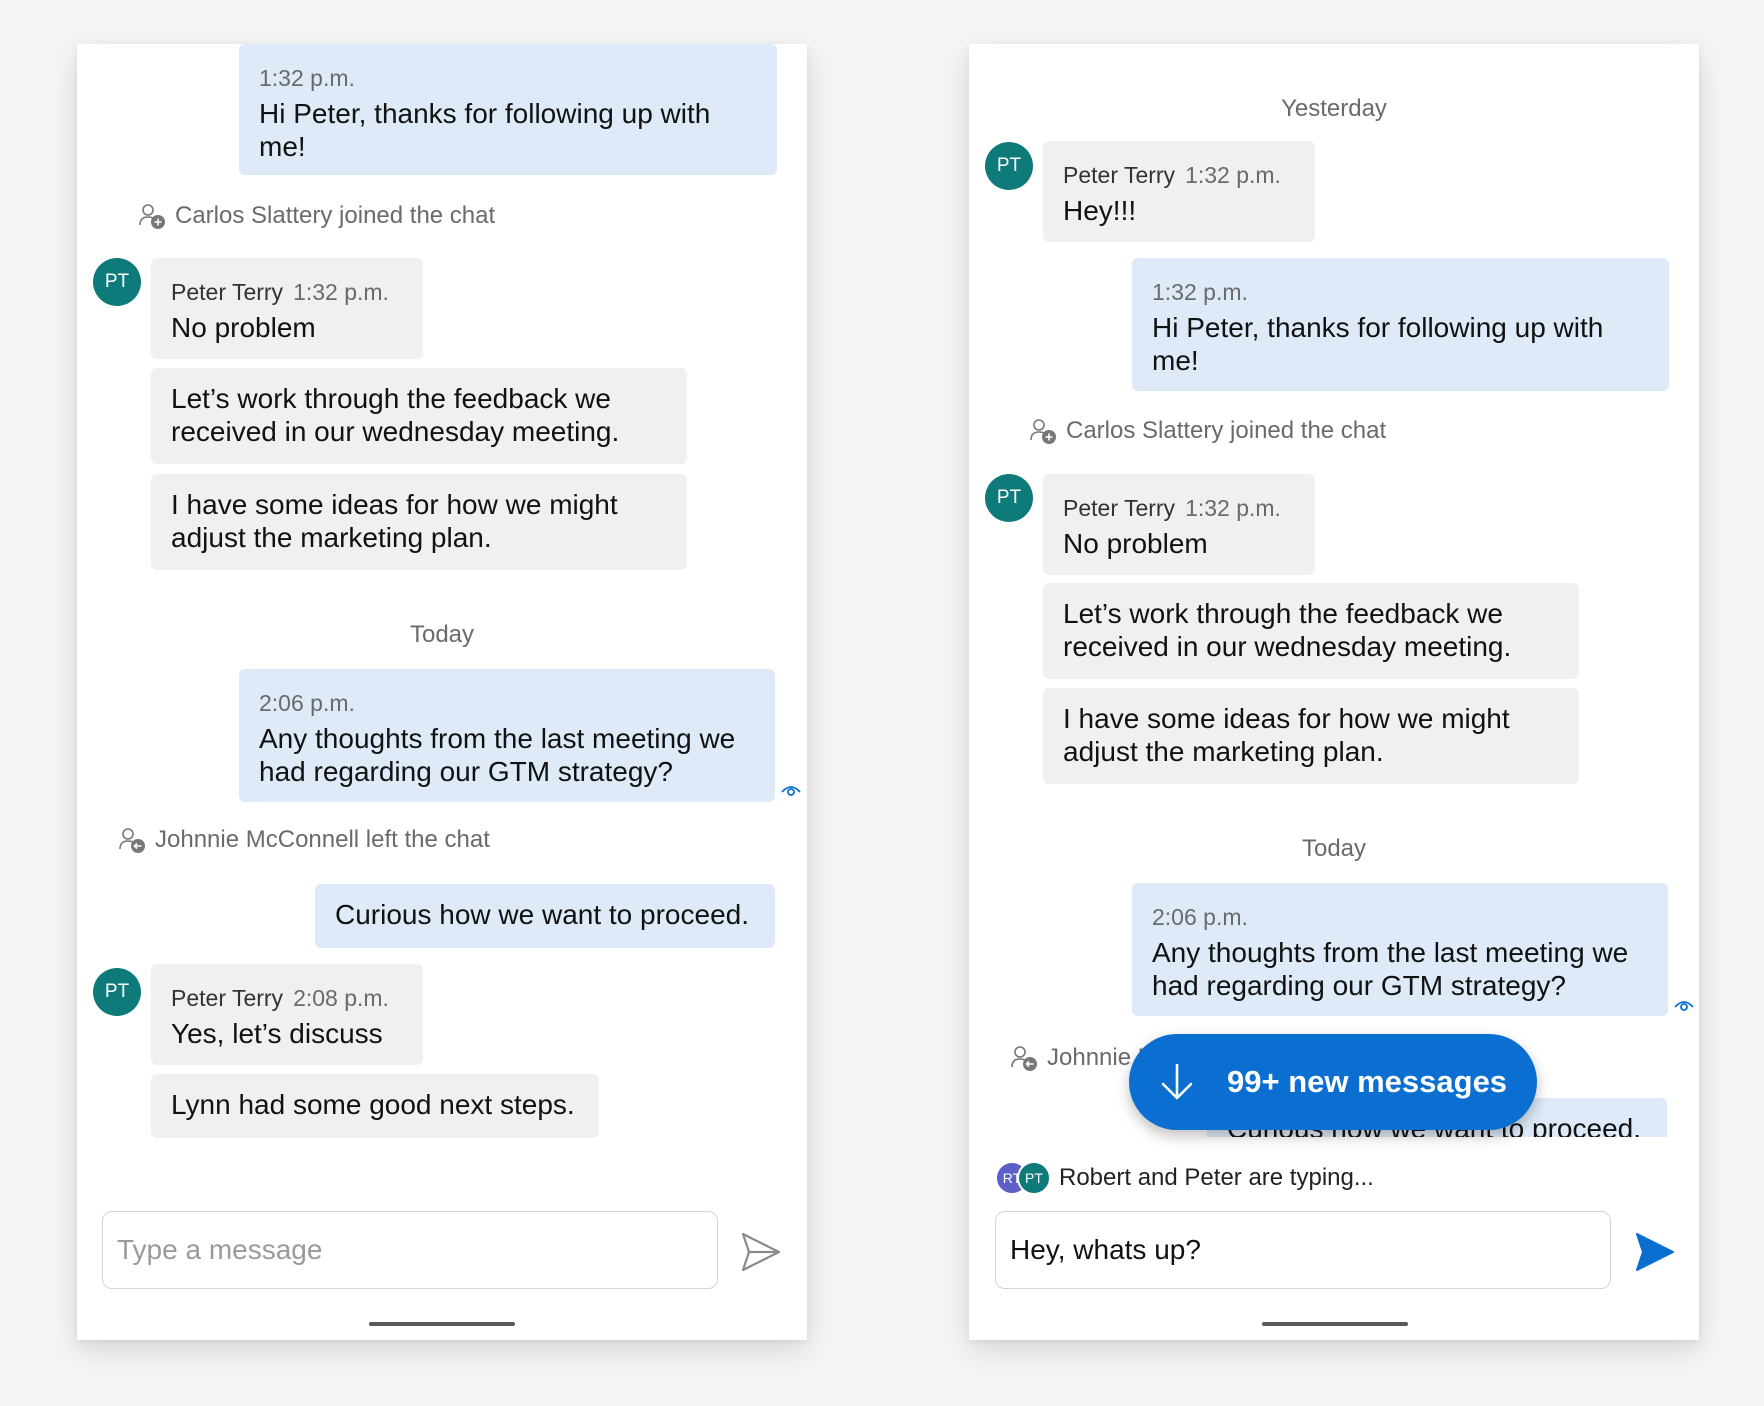  What do you see at coordinates (1100, 210) in the screenshot?
I see `message-text: Hey!!!` at bounding box center [1100, 210].